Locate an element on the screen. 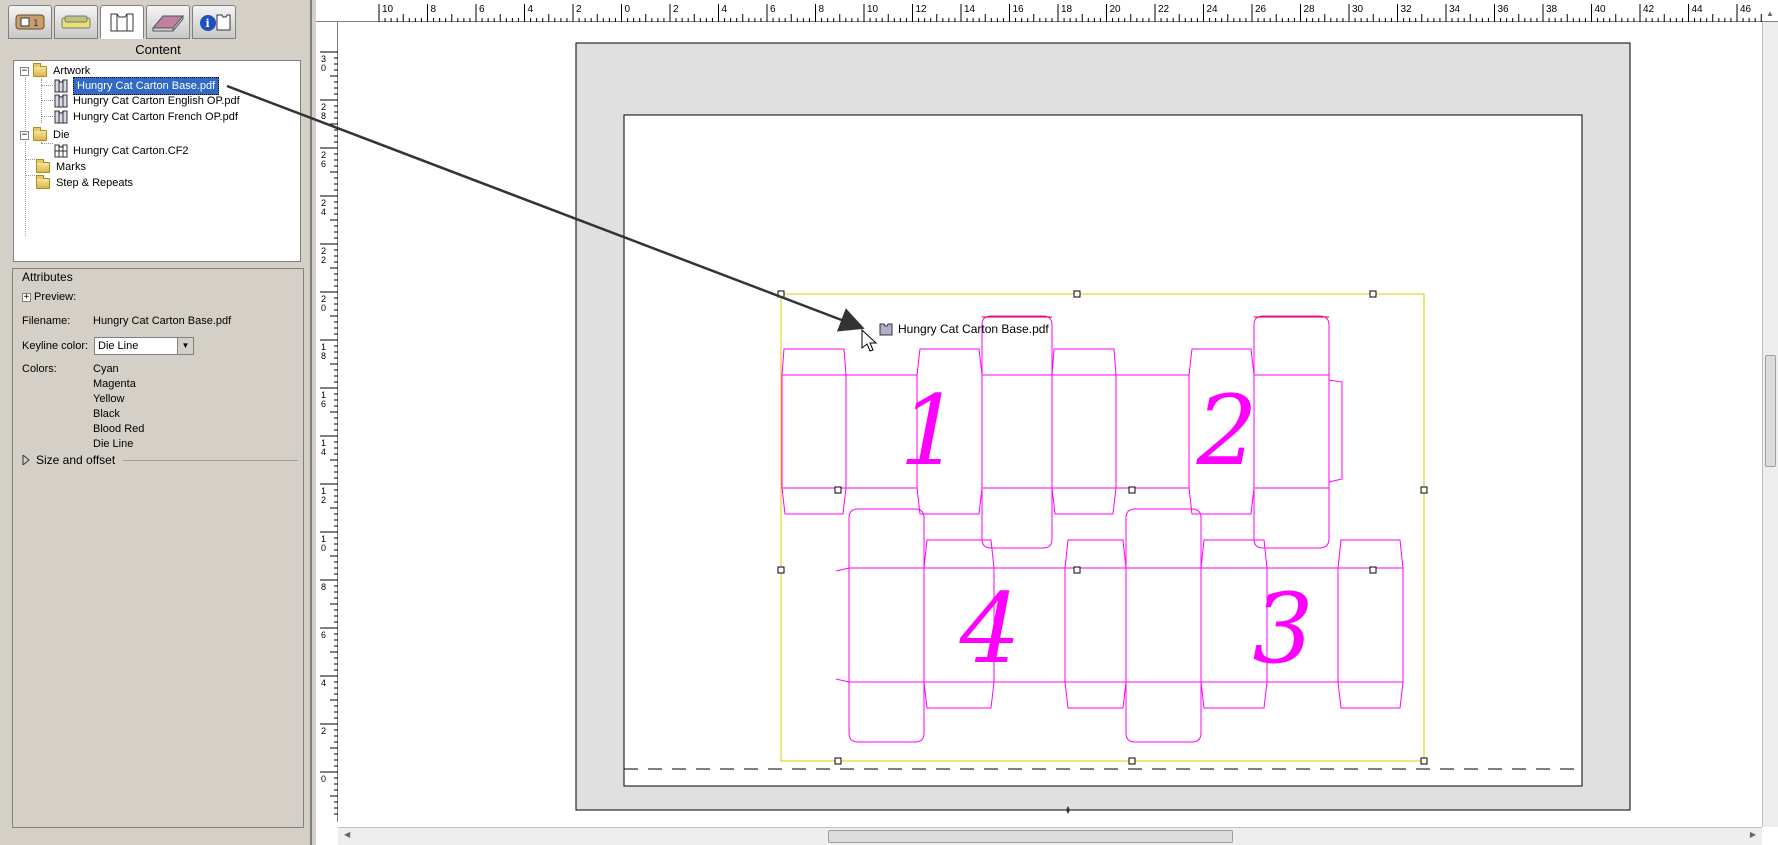 The height and width of the screenshot is (845, 1778). ruler-label: 40 is located at coordinates (1601, 9).